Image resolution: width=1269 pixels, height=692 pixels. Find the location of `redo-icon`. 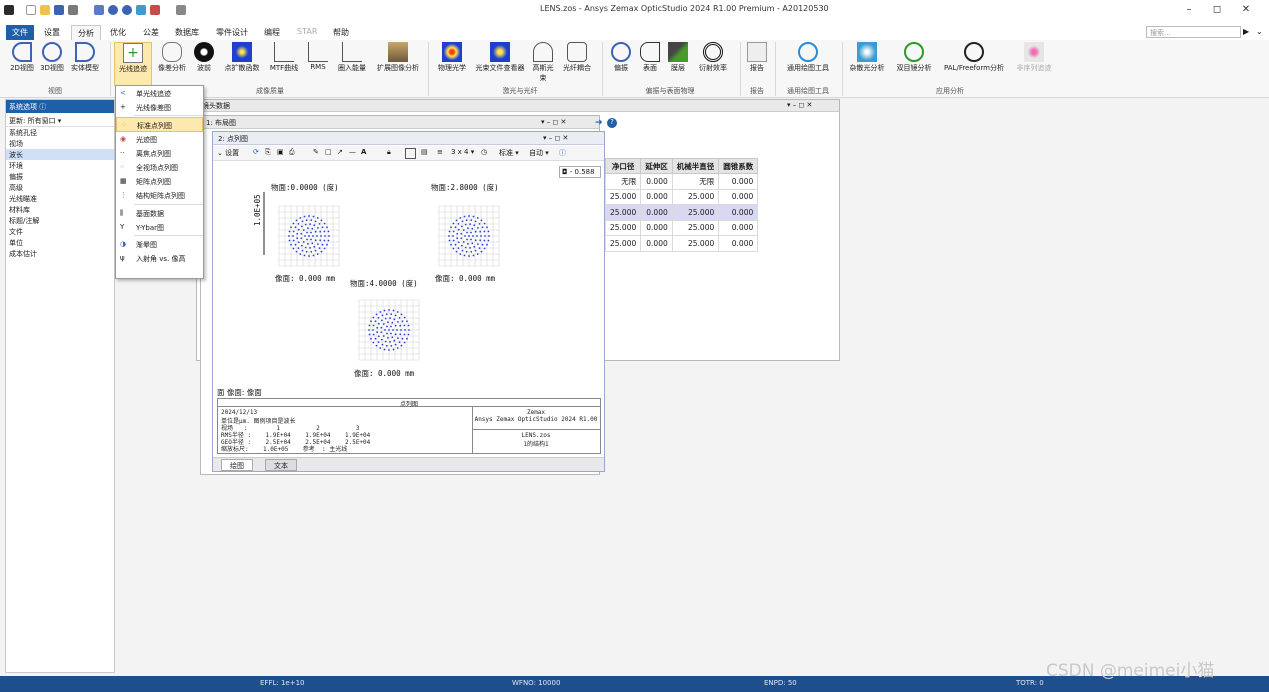

redo-icon is located at coordinates (127, 10).